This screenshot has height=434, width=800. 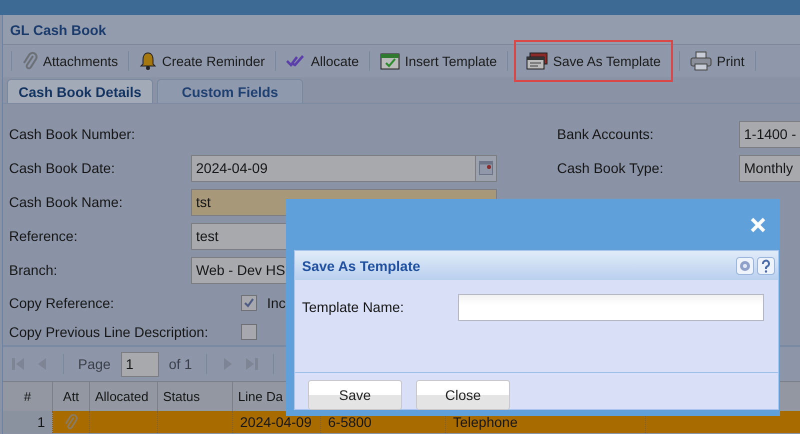 What do you see at coordinates (701, 61) in the screenshot?
I see `printer-icon` at bounding box center [701, 61].